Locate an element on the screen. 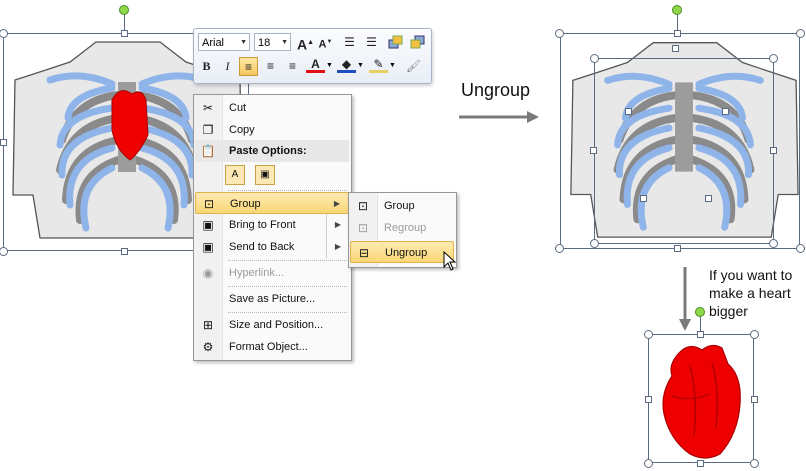  group-submenu: ⊡ Group ⊡ Regroup ⊟ Ungroup is located at coordinates (402, 230).